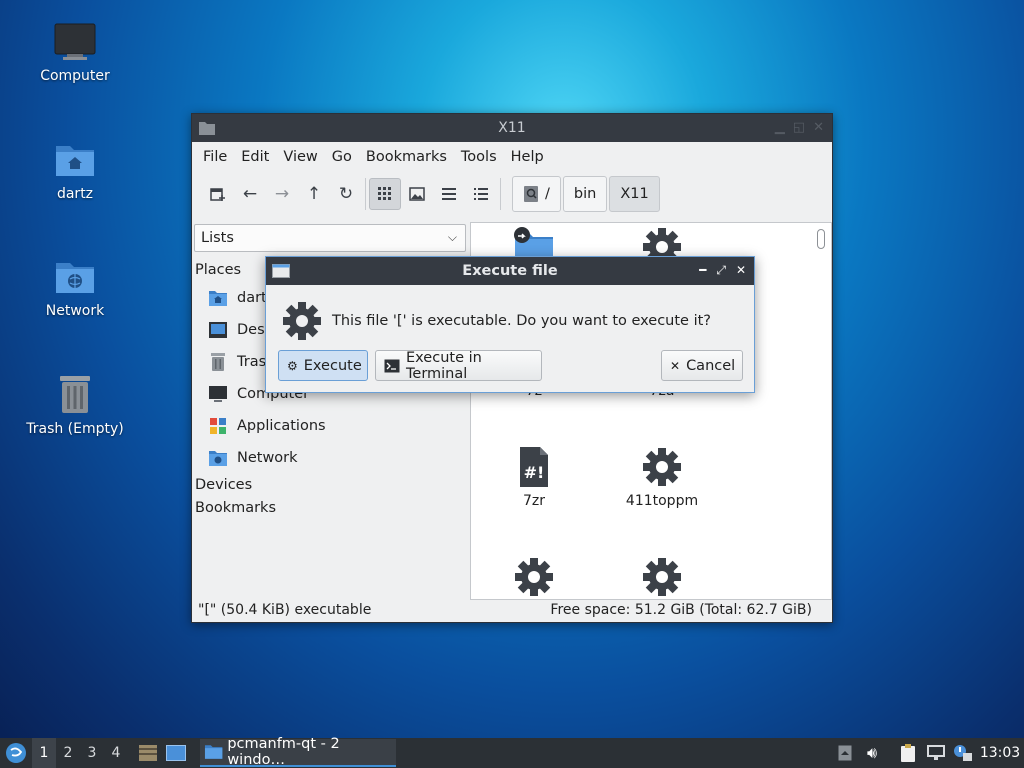 The height and width of the screenshot is (768, 1024). What do you see at coordinates (512, 128) in the screenshot?
I see `window-titlebar: X11 ▁ ◱ ✕` at bounding box center [512, 128].